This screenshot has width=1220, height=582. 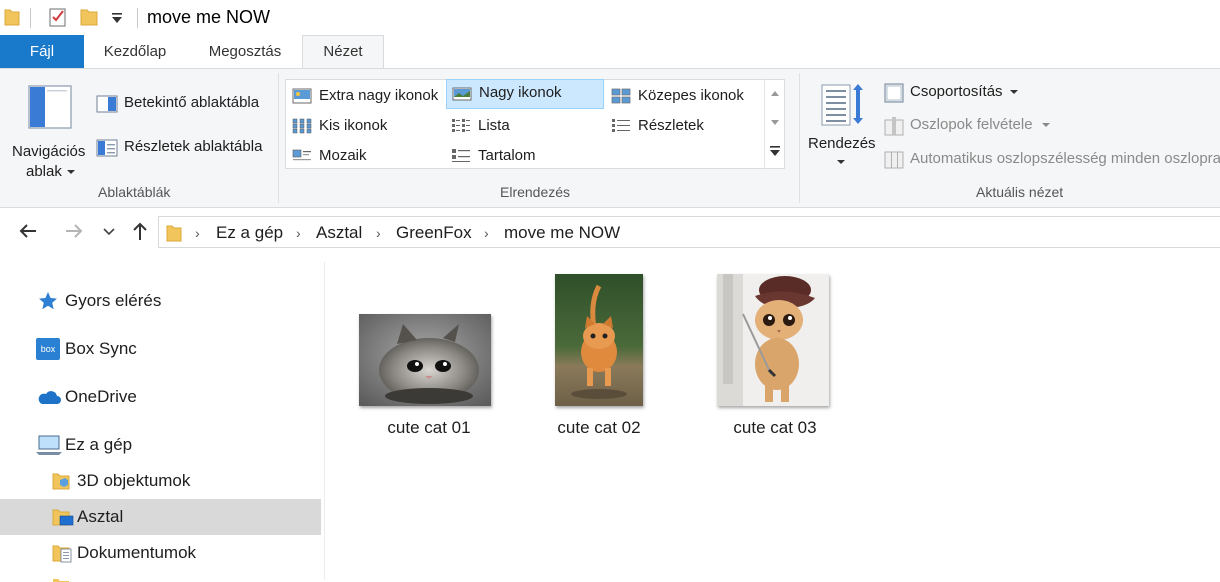 What do you see at coordinates (134, 480) in the screenshot?
I see `nav-item-label: 3D objektumok` at bounding box center [134, 480].